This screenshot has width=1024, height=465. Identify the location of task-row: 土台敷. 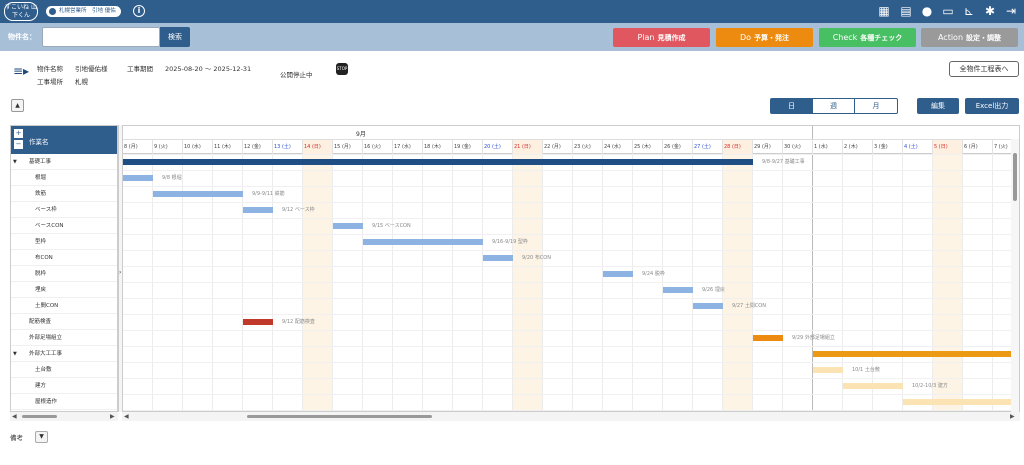
(64, 370).